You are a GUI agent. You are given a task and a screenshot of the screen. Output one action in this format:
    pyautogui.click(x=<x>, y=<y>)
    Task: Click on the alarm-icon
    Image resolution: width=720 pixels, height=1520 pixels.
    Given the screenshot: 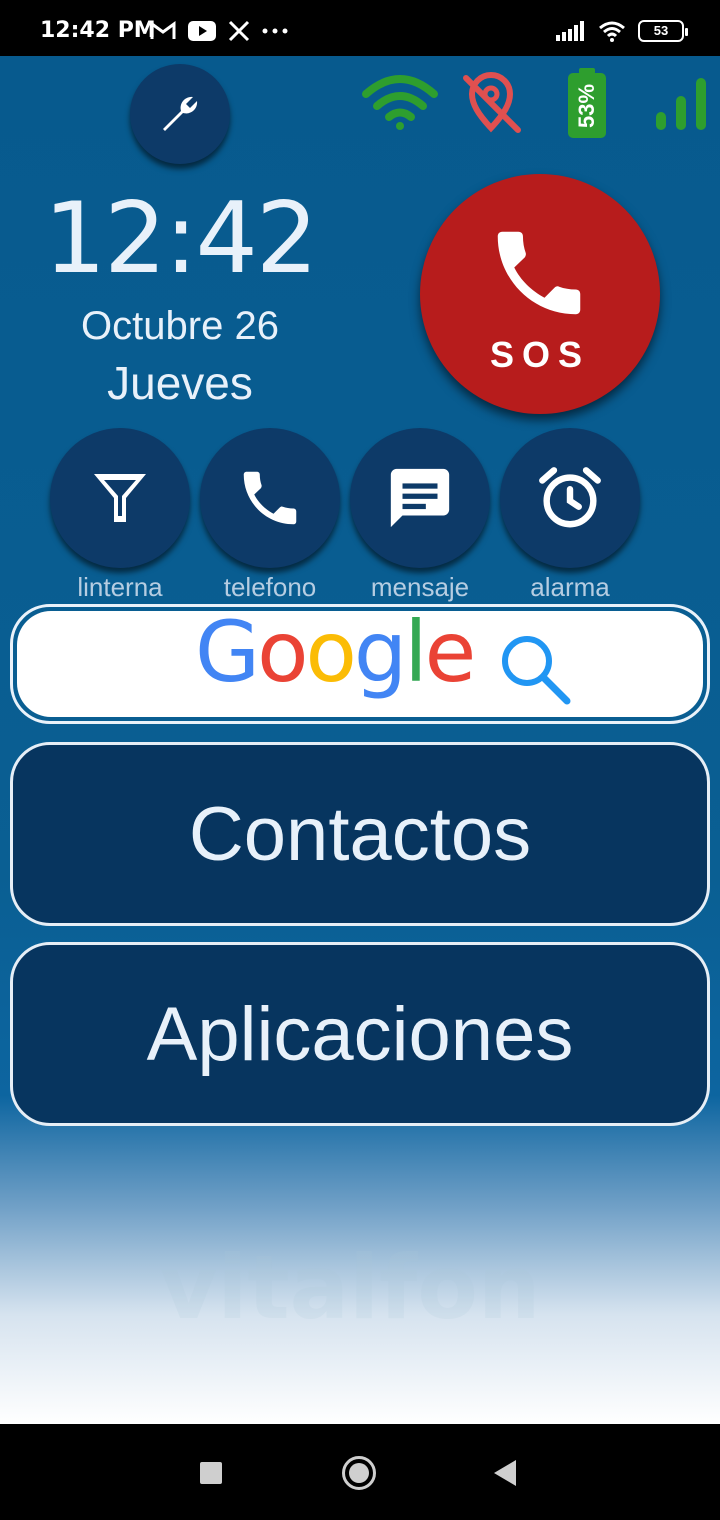 What is the action you would take?
    pyautogui.click(x=570, y=497)
    